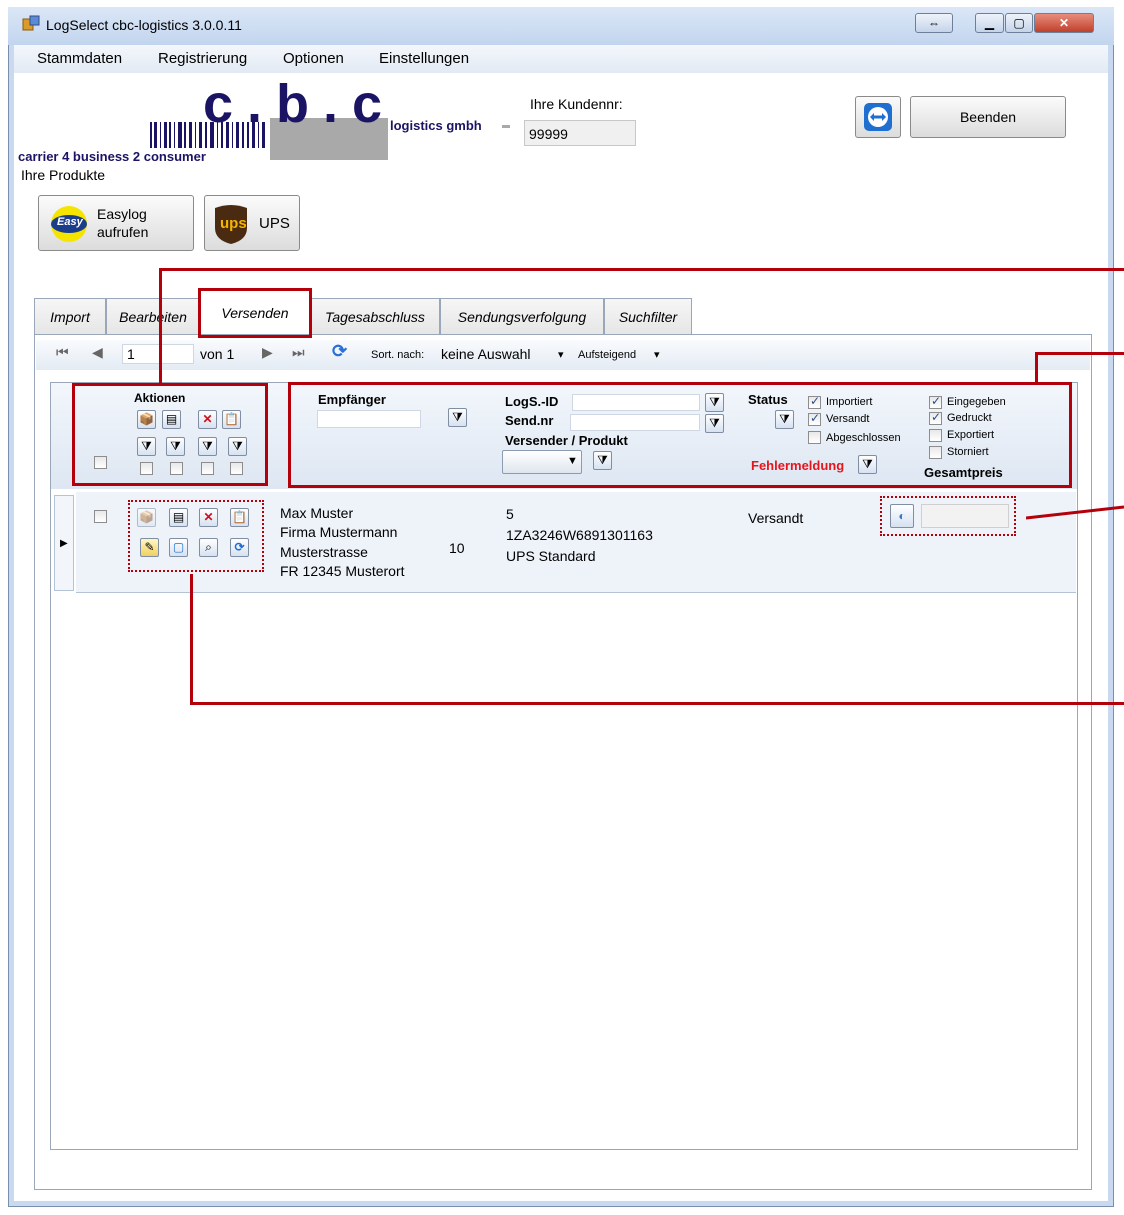 This screenshot has width=1124, height=1215. What do you see at coordinates (299, 106) in the screenshot?
I see `svg-text: c.b.c` at bounding box center [299, 106].